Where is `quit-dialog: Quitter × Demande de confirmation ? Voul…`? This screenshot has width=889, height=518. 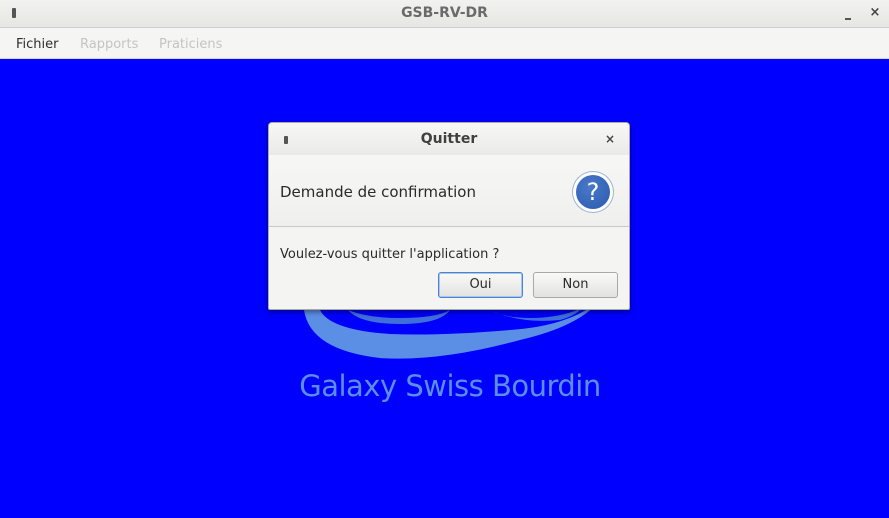
quit-dialog: Quitter × Demande de confirmation ? Voul… is located at coordinates (449, 216).